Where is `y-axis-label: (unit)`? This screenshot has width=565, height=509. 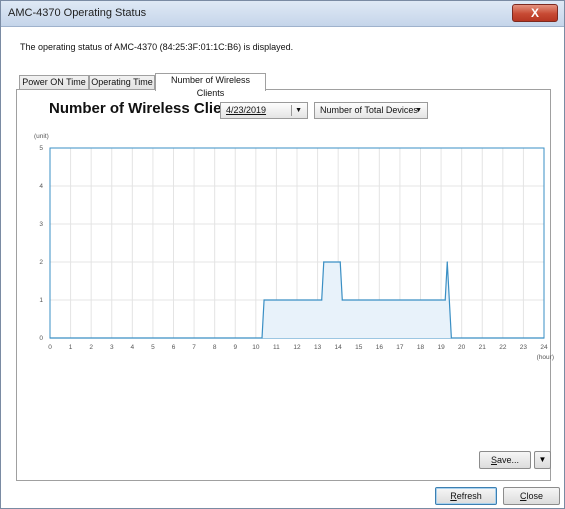 y-axis-label: (unit) is located at coordinates (41, 136).